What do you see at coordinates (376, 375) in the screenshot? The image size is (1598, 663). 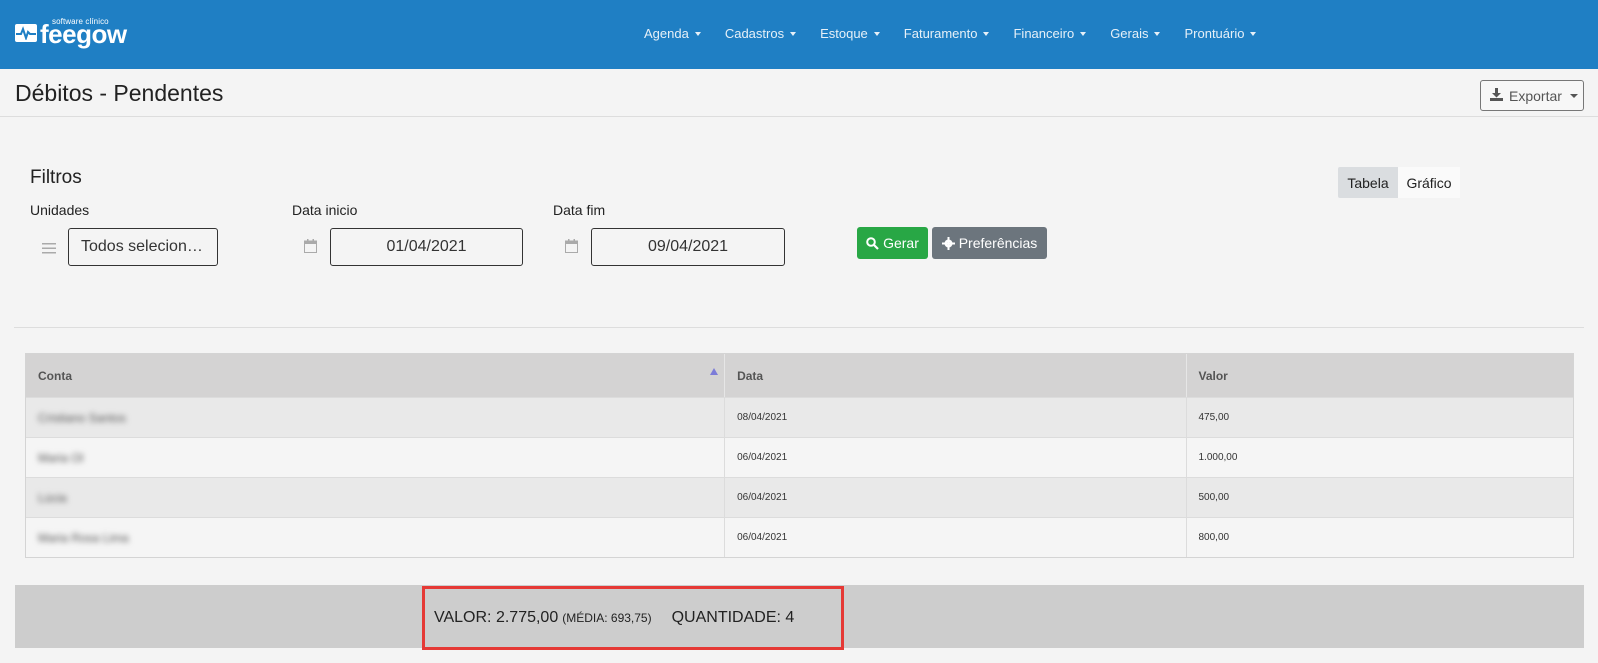 I see `column-header-conta: Conta` at bounding box center [376, 375].